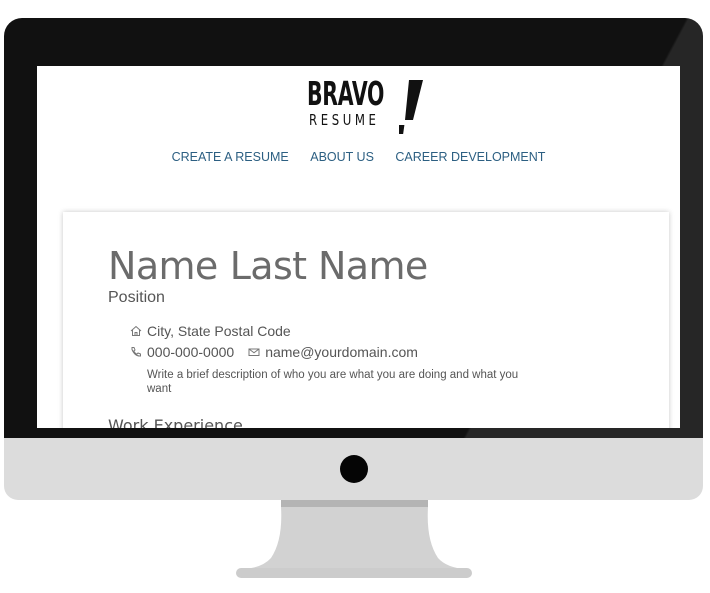 This screenshot has width=710, height=593. I want to click on email-text: name@yourdomain.com, so click(341, 352).